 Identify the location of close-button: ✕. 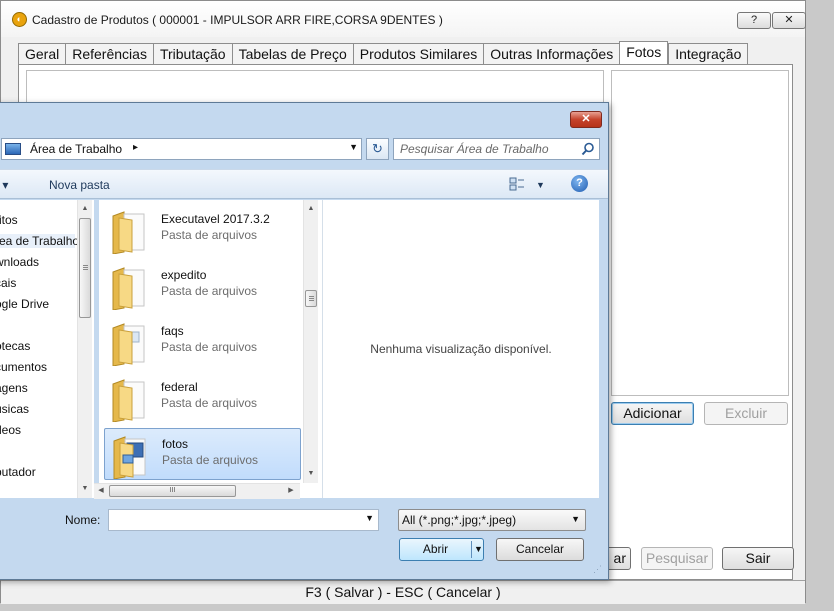
(789, 20).